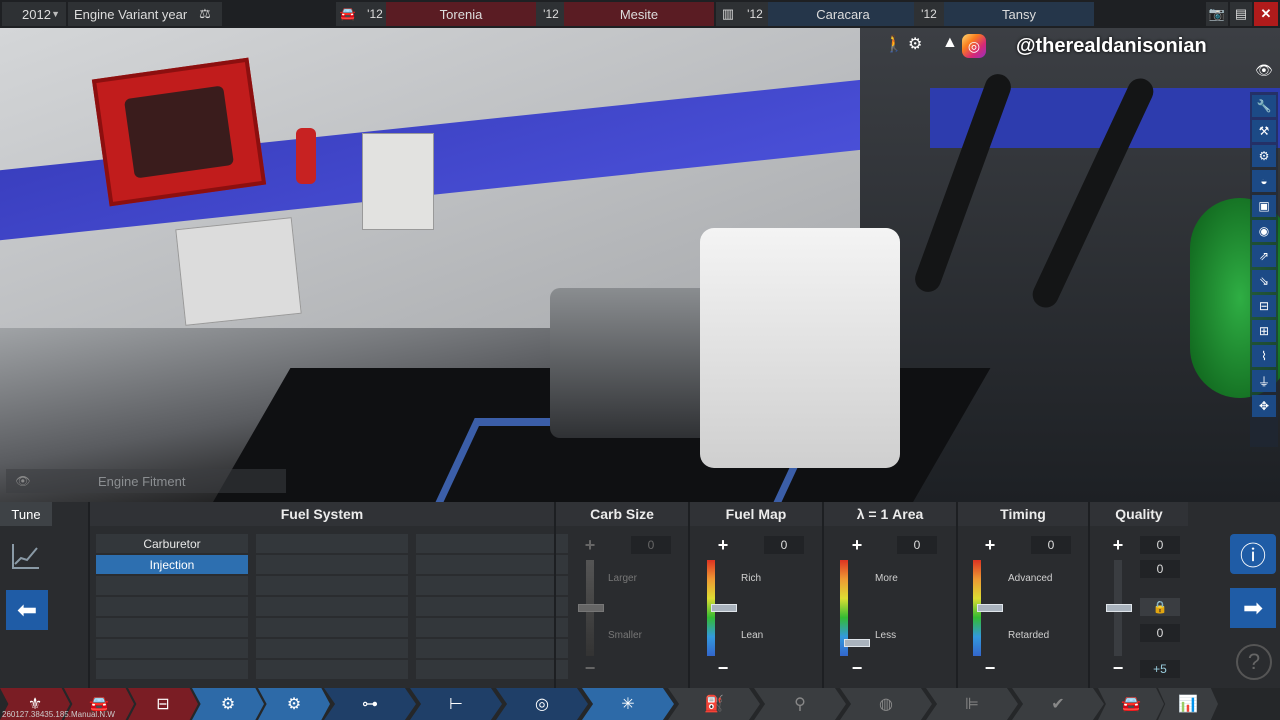  Describe the element at coordinates (1019, 14) in the screenshot. I see `engine-variant-tansy: Tansy` at that location.